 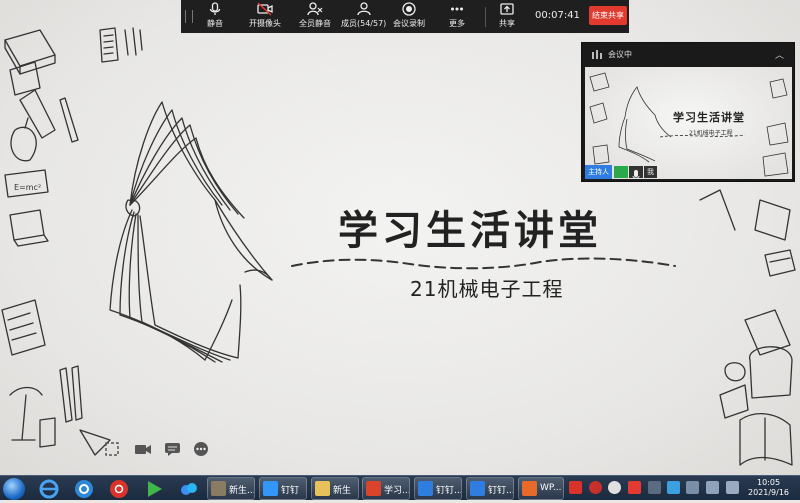 I want to click on me-label: 我, so click(x=650, y=172).